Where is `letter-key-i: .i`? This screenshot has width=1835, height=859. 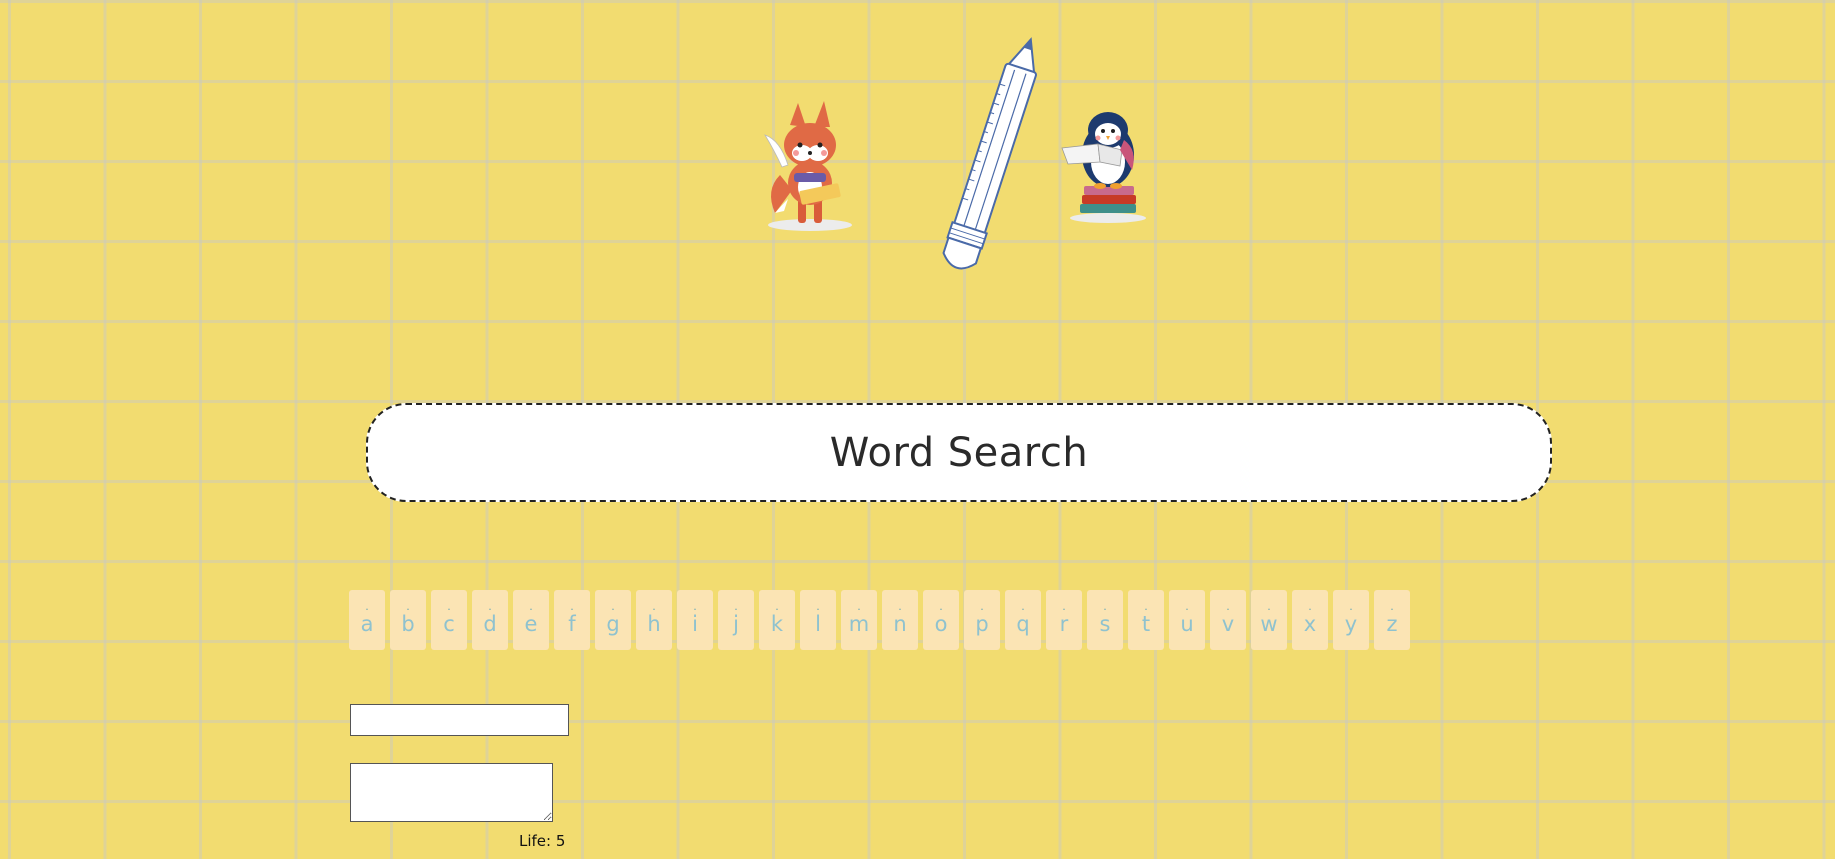
letter-key-i: .i is located at coordinates (695, 620).